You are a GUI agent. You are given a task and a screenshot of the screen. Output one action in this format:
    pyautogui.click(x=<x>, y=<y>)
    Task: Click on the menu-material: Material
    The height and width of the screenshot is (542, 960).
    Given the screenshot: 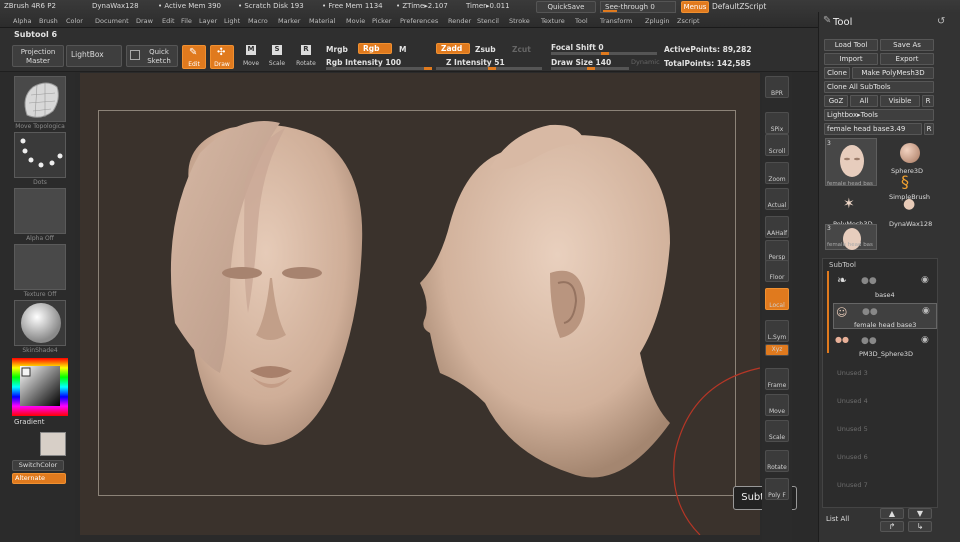 What is the action you would take?
    pyautogui.click(x=322, y=21)
    